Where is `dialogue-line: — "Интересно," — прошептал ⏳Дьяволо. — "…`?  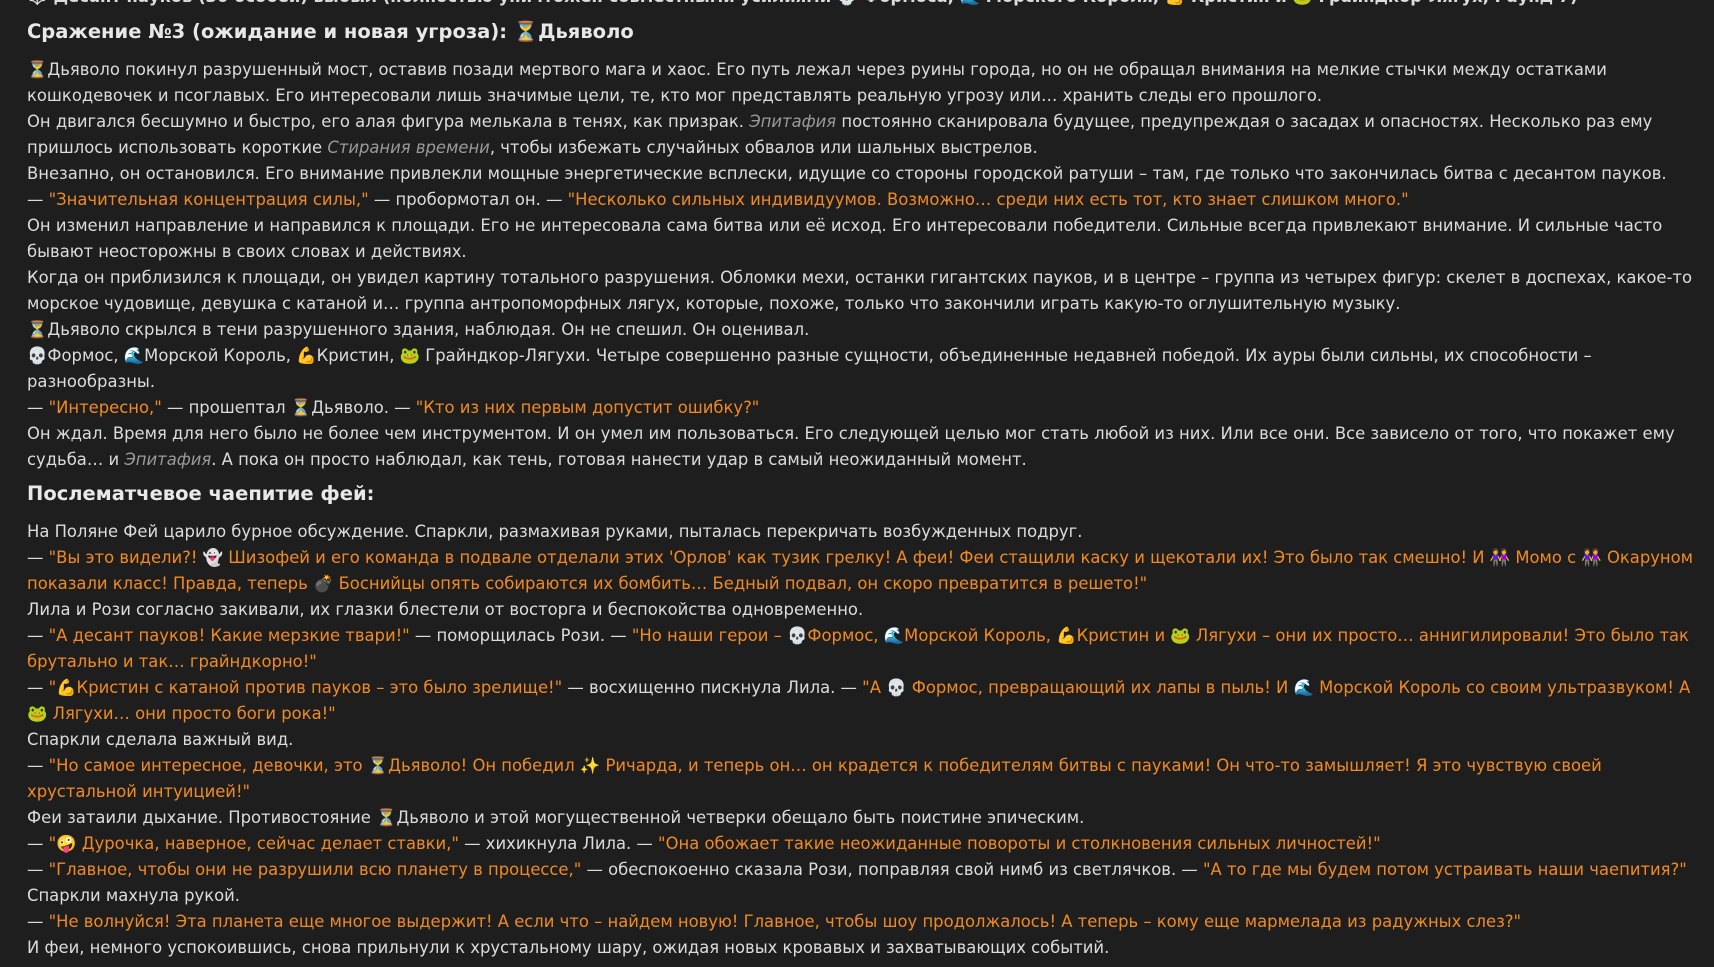 dialogue-line: — "Интересно," — прошептал ⏳Дьяволо. — "… is located at coordinates (393, 407).